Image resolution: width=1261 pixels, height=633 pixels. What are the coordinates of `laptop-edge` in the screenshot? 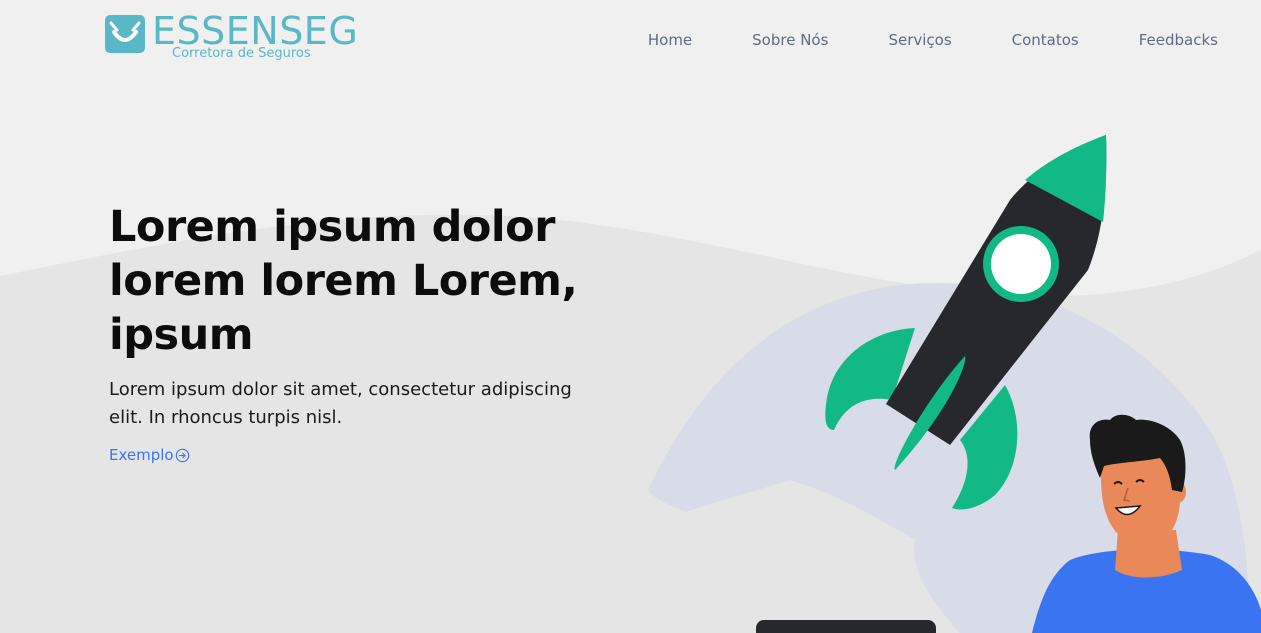 It's located at (846, 626).